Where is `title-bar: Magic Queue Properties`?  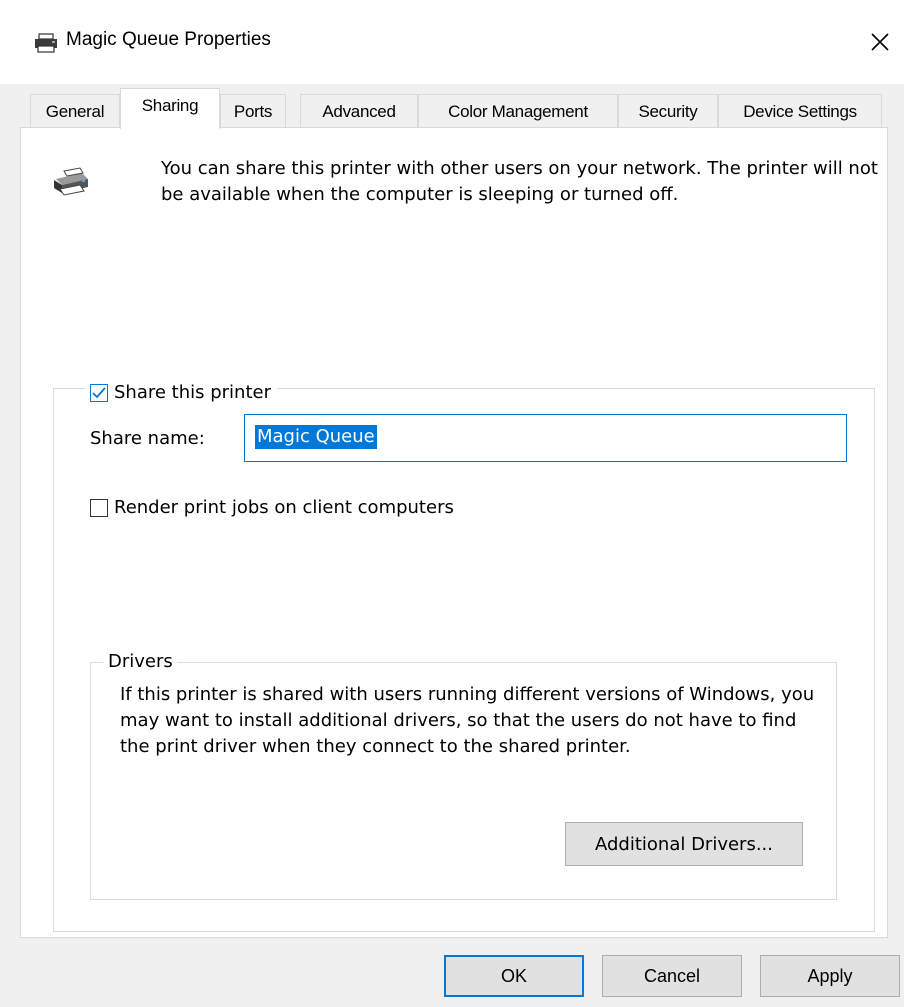
title-bar: Magic Queue Properties is located at coordinates (452, 42).